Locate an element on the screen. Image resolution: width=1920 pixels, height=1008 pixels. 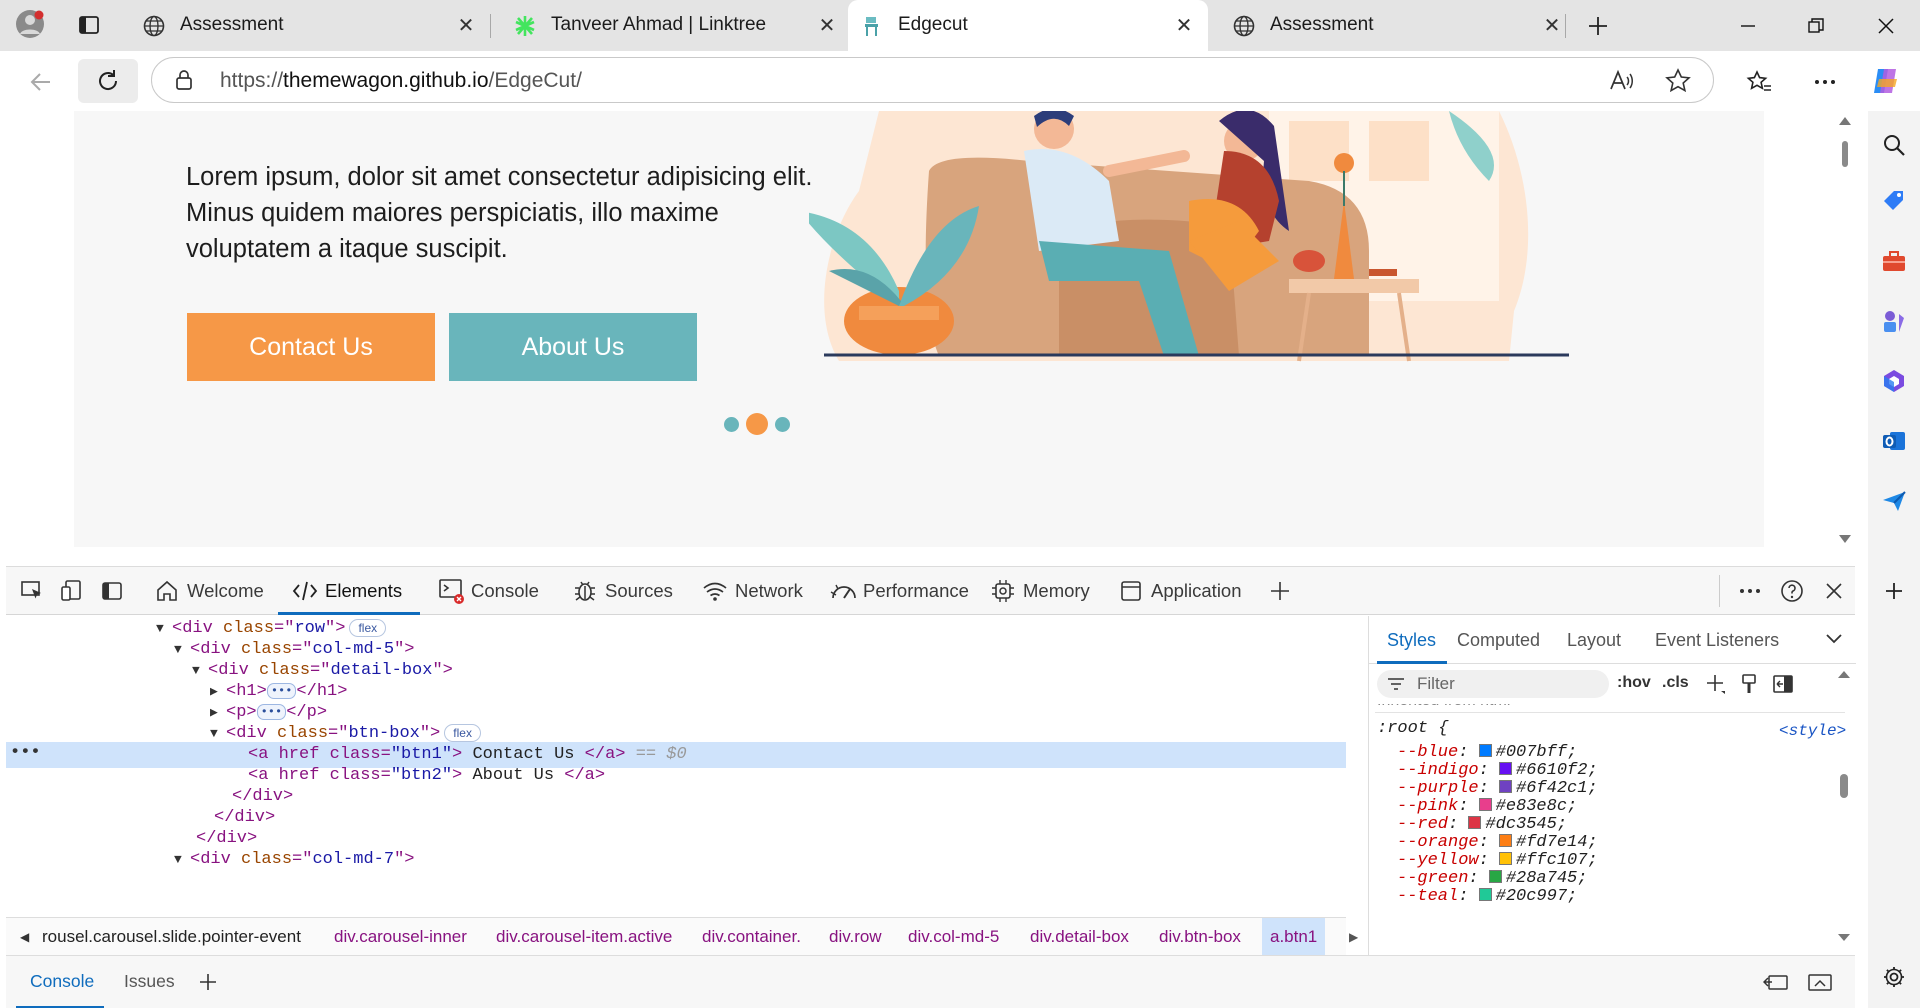
styles-scrollbar is located at coordinates (1844, 809).